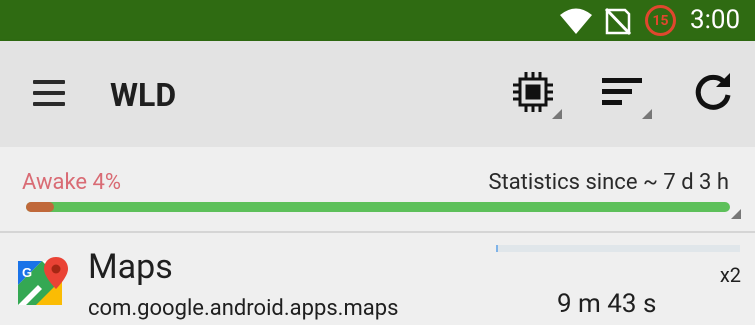 Image resolution: width=755 pixels, height=325 pixels. I want to click on refresh-glyph, so click(713, 91).